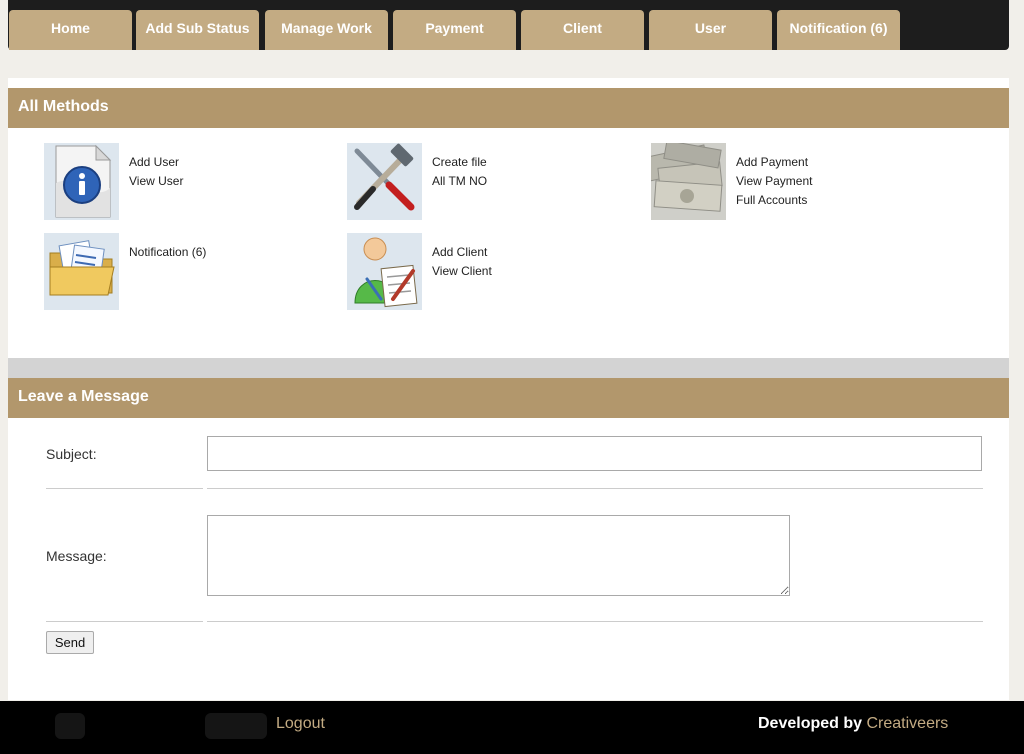 This screenshot has width=1024, height=754. What do you see at coordinates (774, 162) in the screenshot?
I see `add-payment-link: Add Payment` at bounding box center [774, 162].